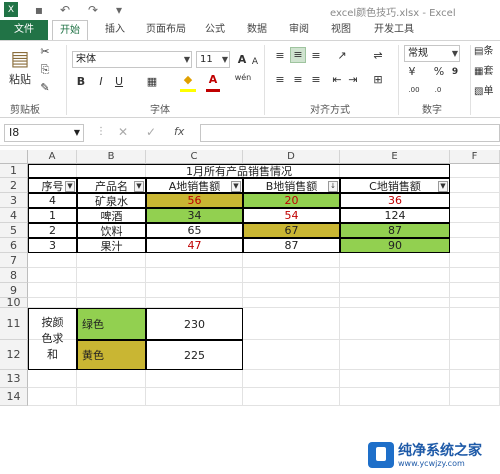  Describe the element at coordinates (395, 185) in the screenshot. I see `header-cell: C地销售额 ▼` at that location.